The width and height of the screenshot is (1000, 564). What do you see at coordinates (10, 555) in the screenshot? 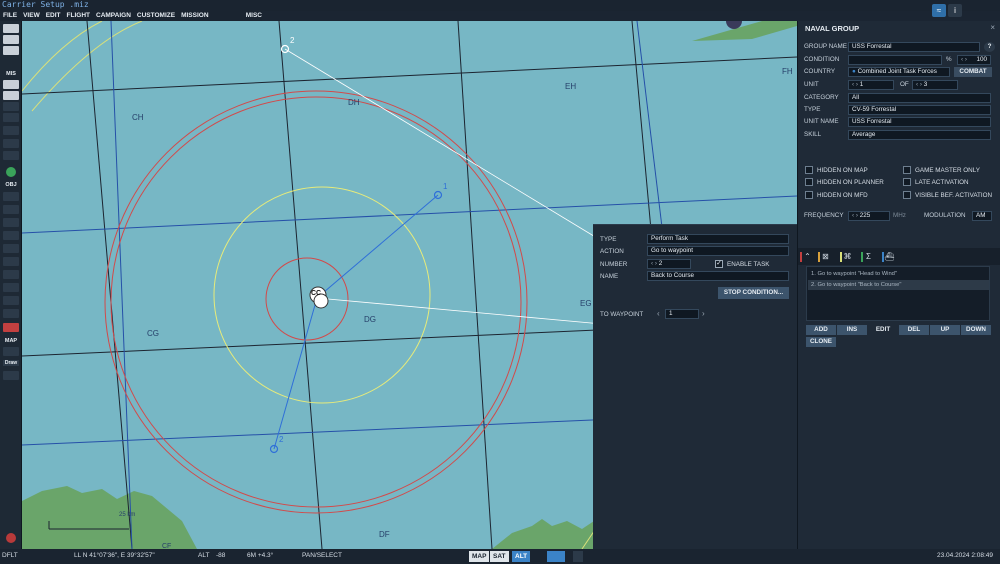
I see `profile-selector: DFLT` at bounding box center [10, 555].